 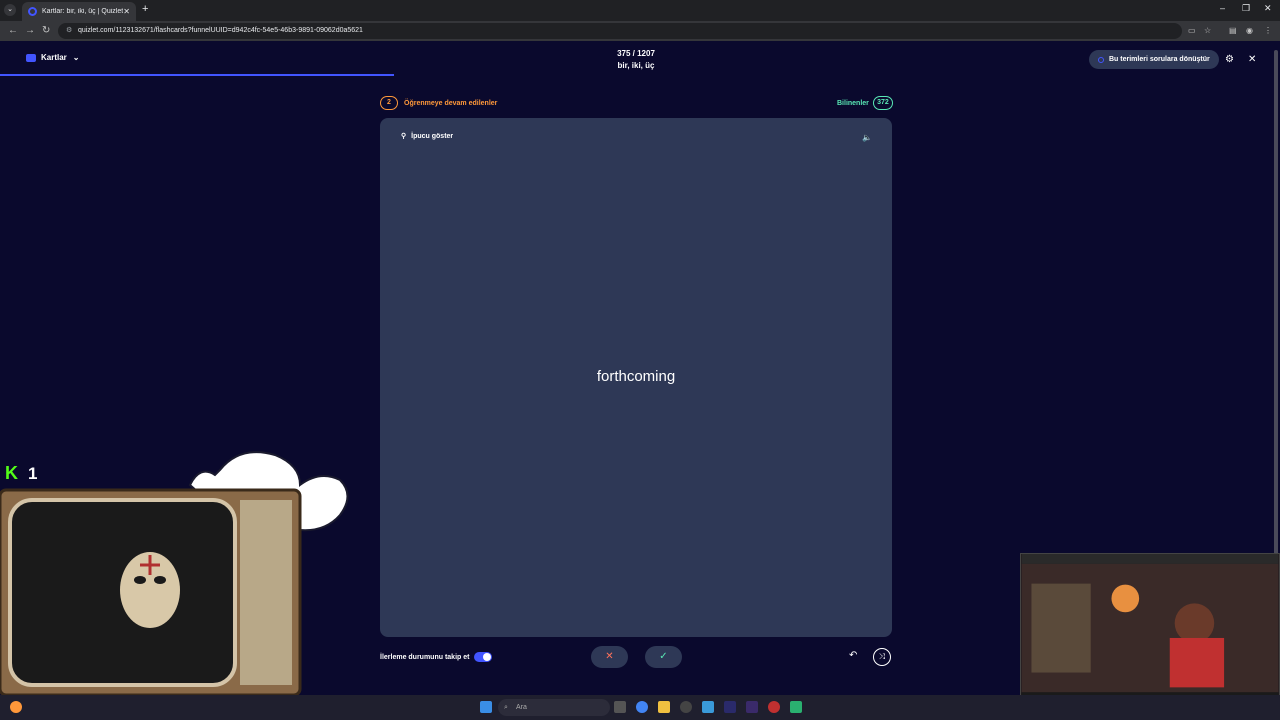 I want to click on reading-list-icon: ▤, so click(x=1233, y=30).